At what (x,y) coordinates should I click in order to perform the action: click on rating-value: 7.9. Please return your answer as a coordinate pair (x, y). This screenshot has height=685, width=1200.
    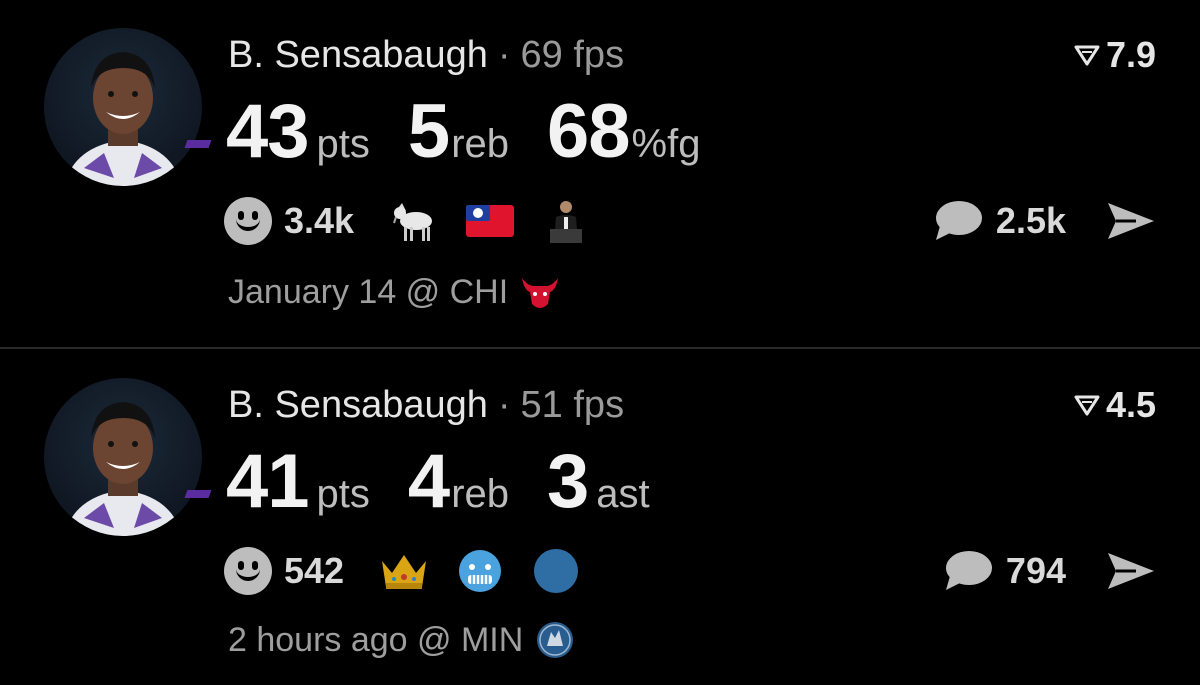
    Looking at the image, I should click on (1130, 54).